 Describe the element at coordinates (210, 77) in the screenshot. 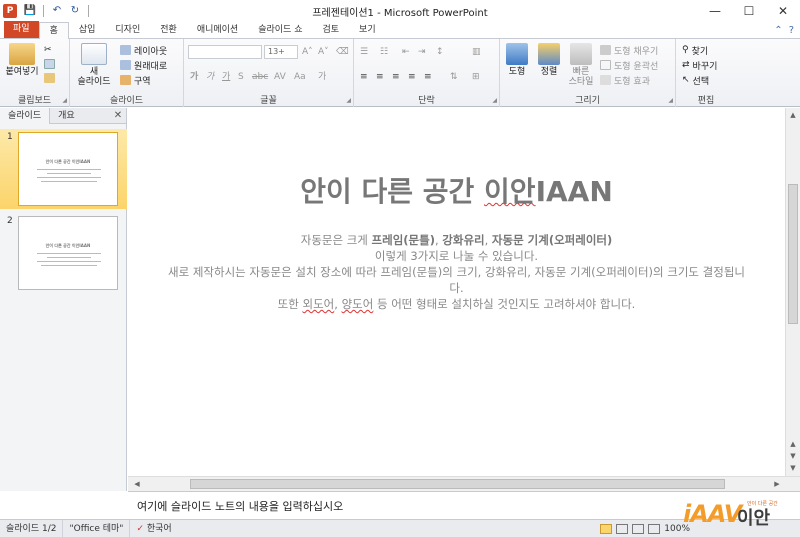

I see `italic-icon: 가` at that location.